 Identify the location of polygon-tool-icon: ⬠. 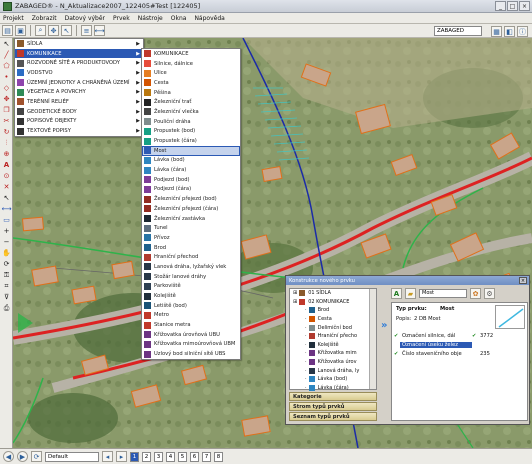
(6, 66).